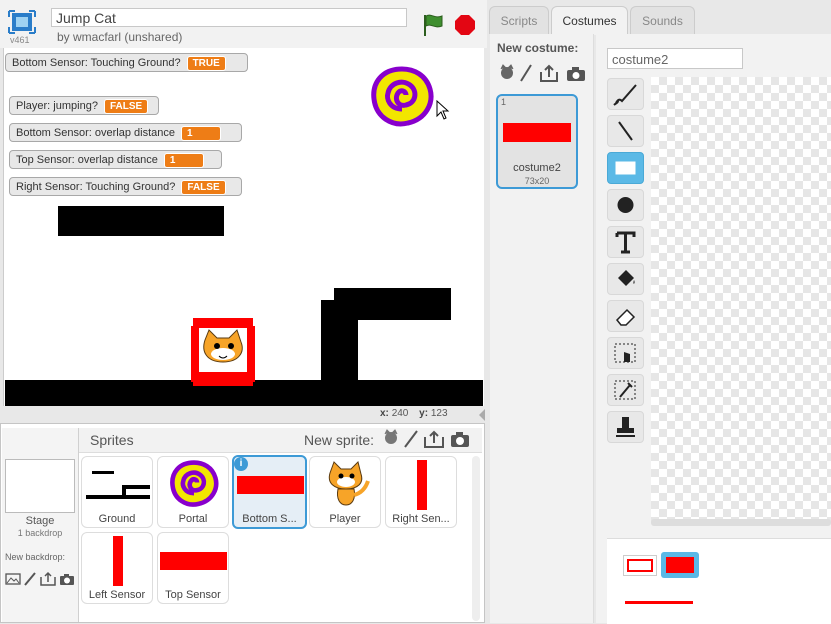 This screenshot has height=624, width=831. I want to click on costume-thumbnail, so click(537, 132).